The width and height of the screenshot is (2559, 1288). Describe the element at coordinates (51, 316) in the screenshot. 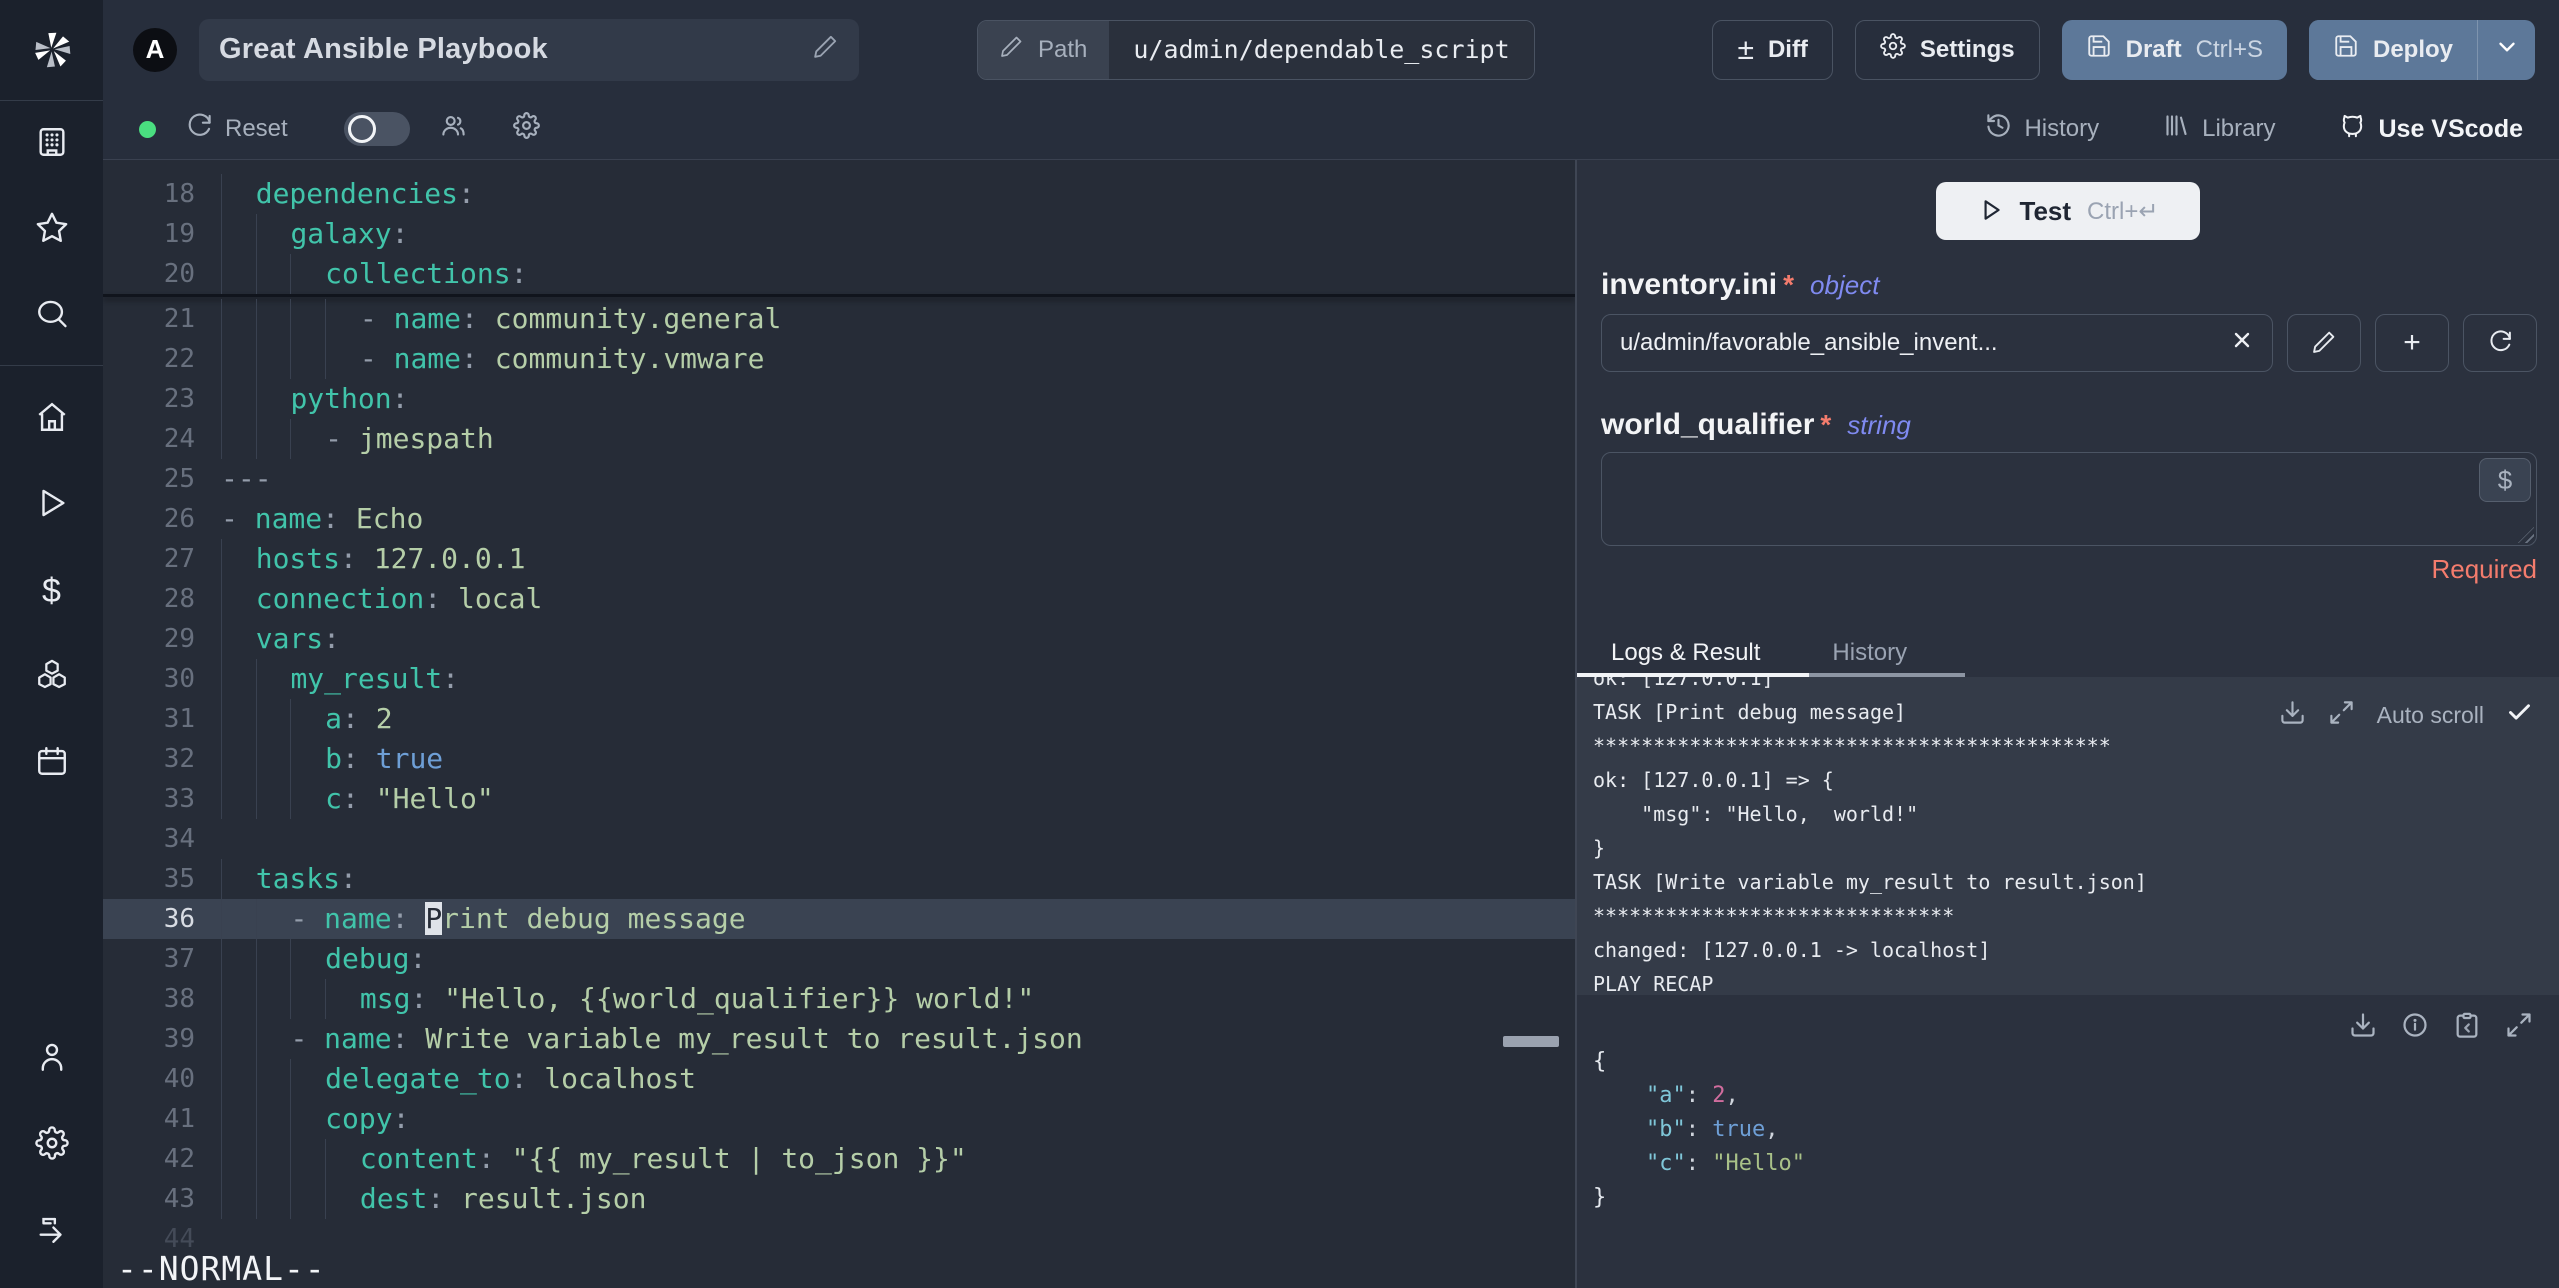

I see `sidebar-item-search` at that location.